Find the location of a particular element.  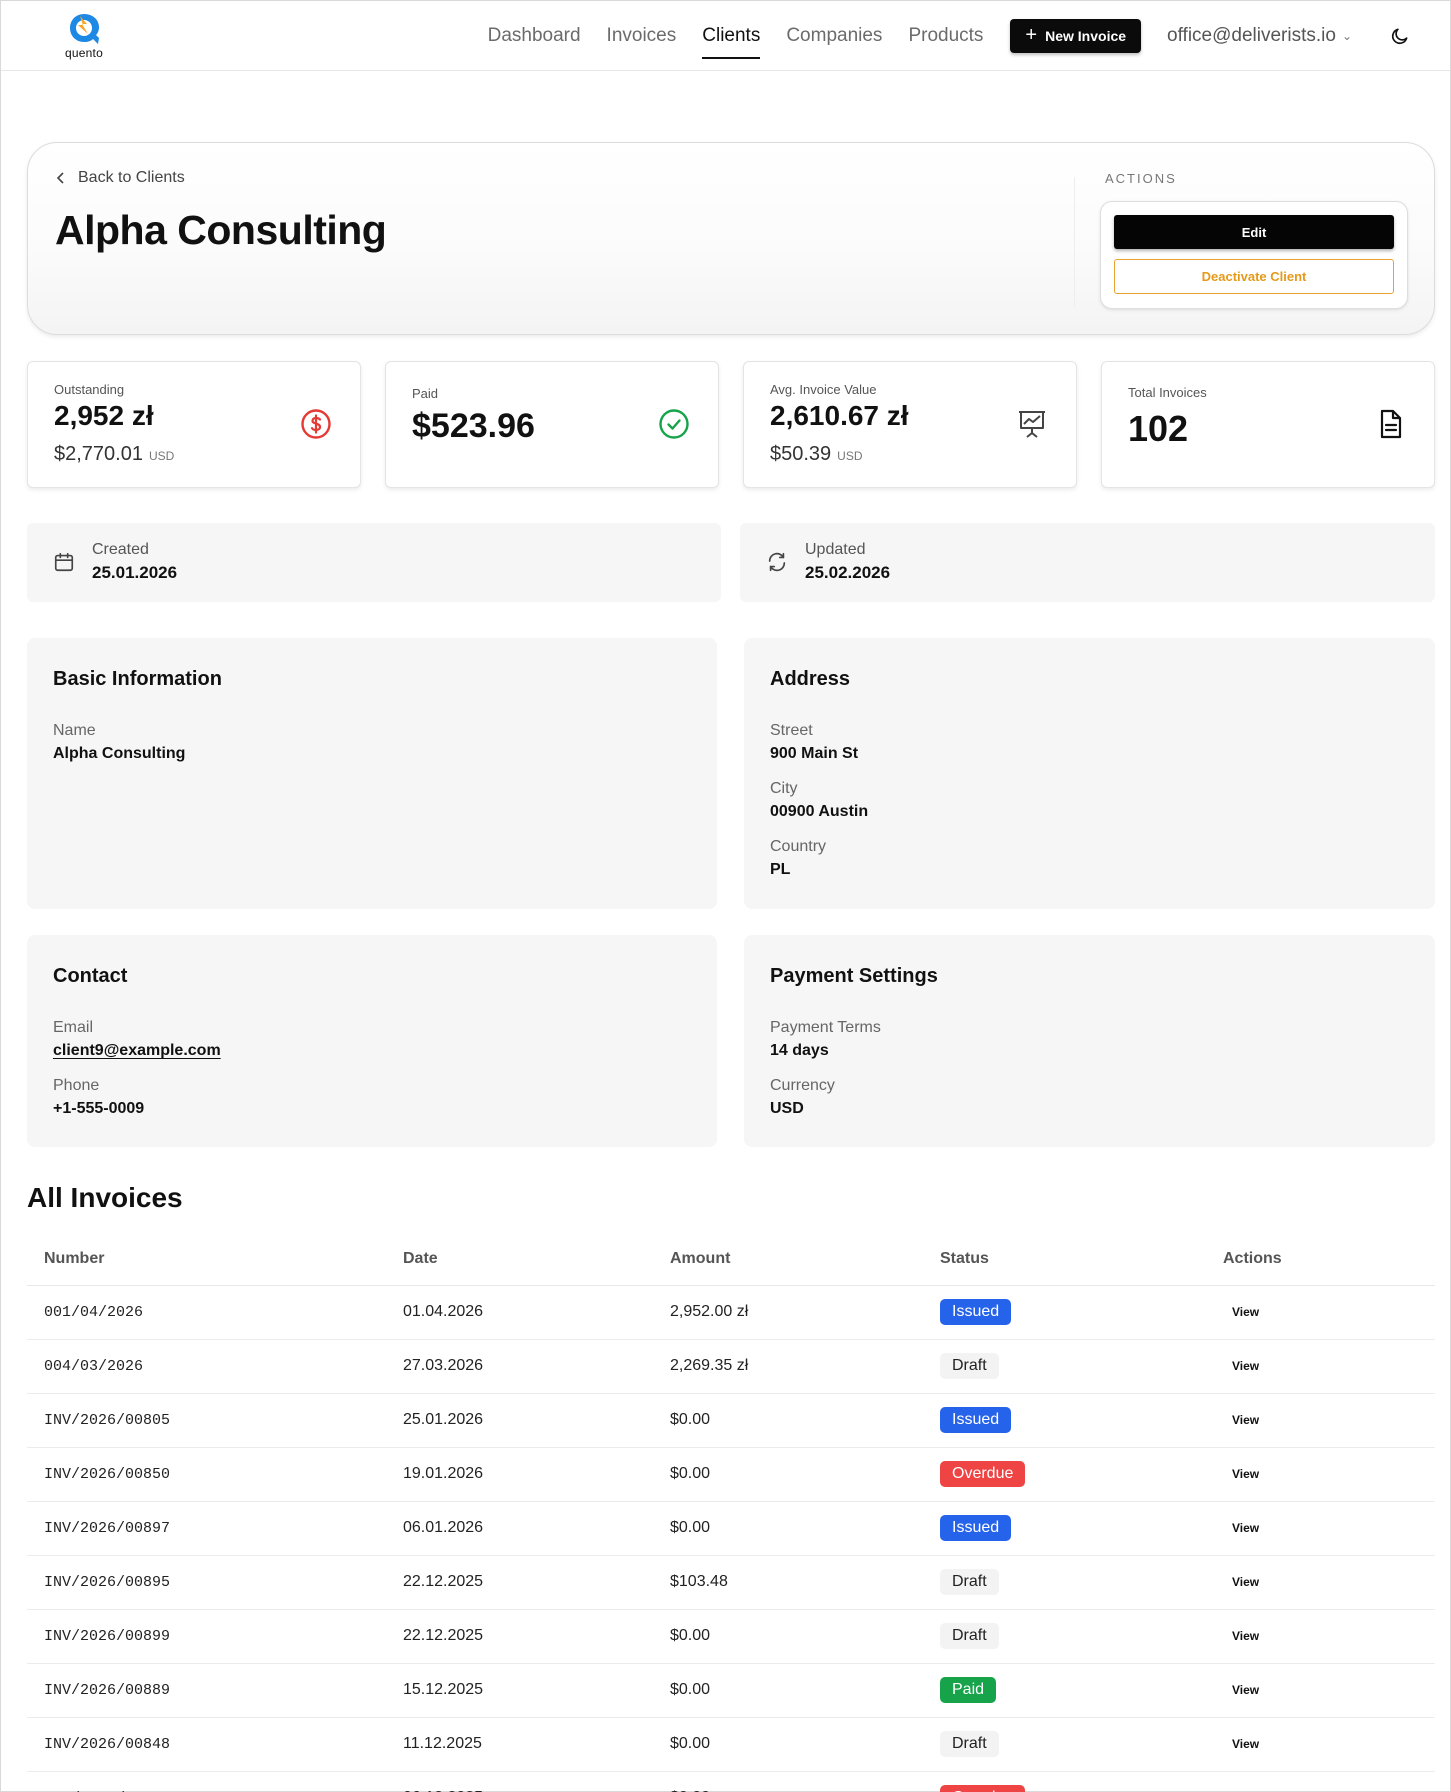

created-value: 25.01.2026 is located at coordinates (135, 572).